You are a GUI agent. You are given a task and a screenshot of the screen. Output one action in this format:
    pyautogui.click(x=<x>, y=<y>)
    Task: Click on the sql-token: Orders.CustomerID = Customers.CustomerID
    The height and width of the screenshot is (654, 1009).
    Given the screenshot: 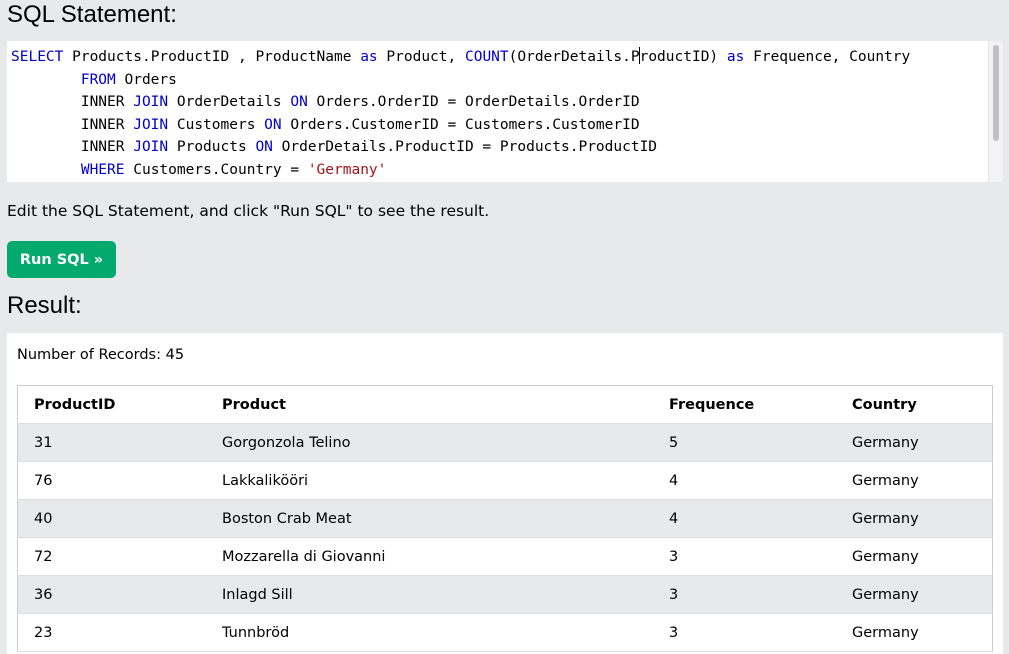 What is the action you would take?
    pyautogui.click(x=460, y=124)
    